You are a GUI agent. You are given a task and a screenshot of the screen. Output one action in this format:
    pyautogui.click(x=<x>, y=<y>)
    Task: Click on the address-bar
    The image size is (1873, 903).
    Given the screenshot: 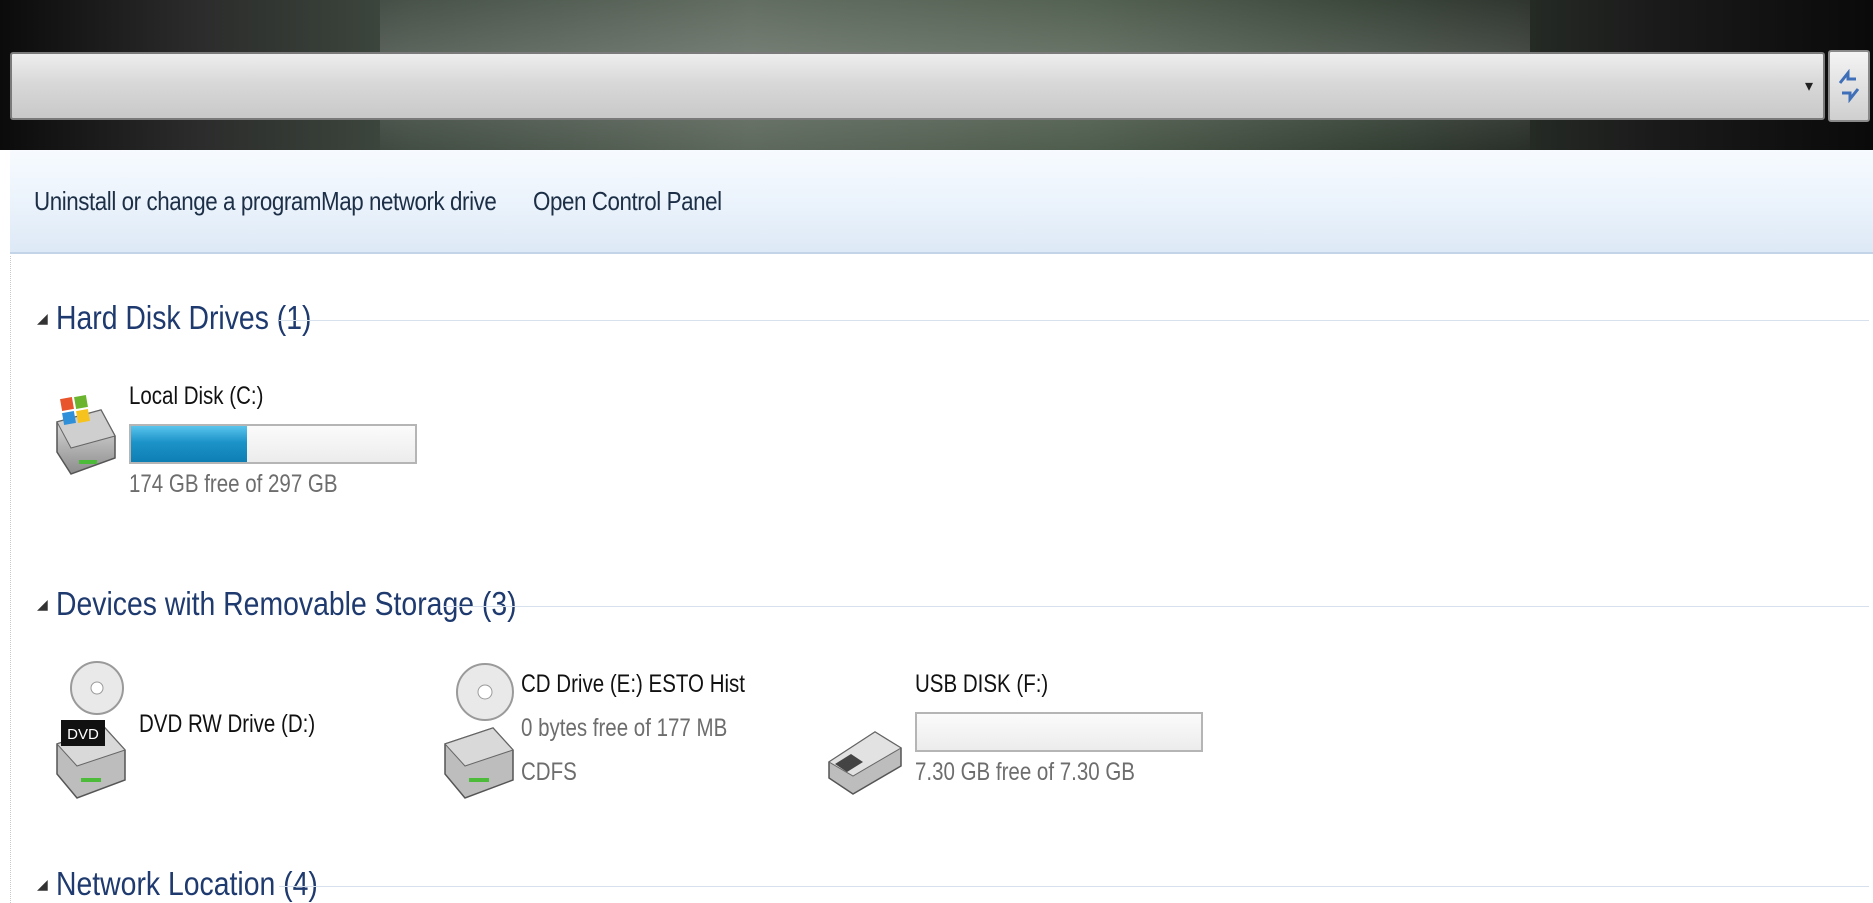 What is the action you would take?
    pyautogui.click(x=917, y=86)
    